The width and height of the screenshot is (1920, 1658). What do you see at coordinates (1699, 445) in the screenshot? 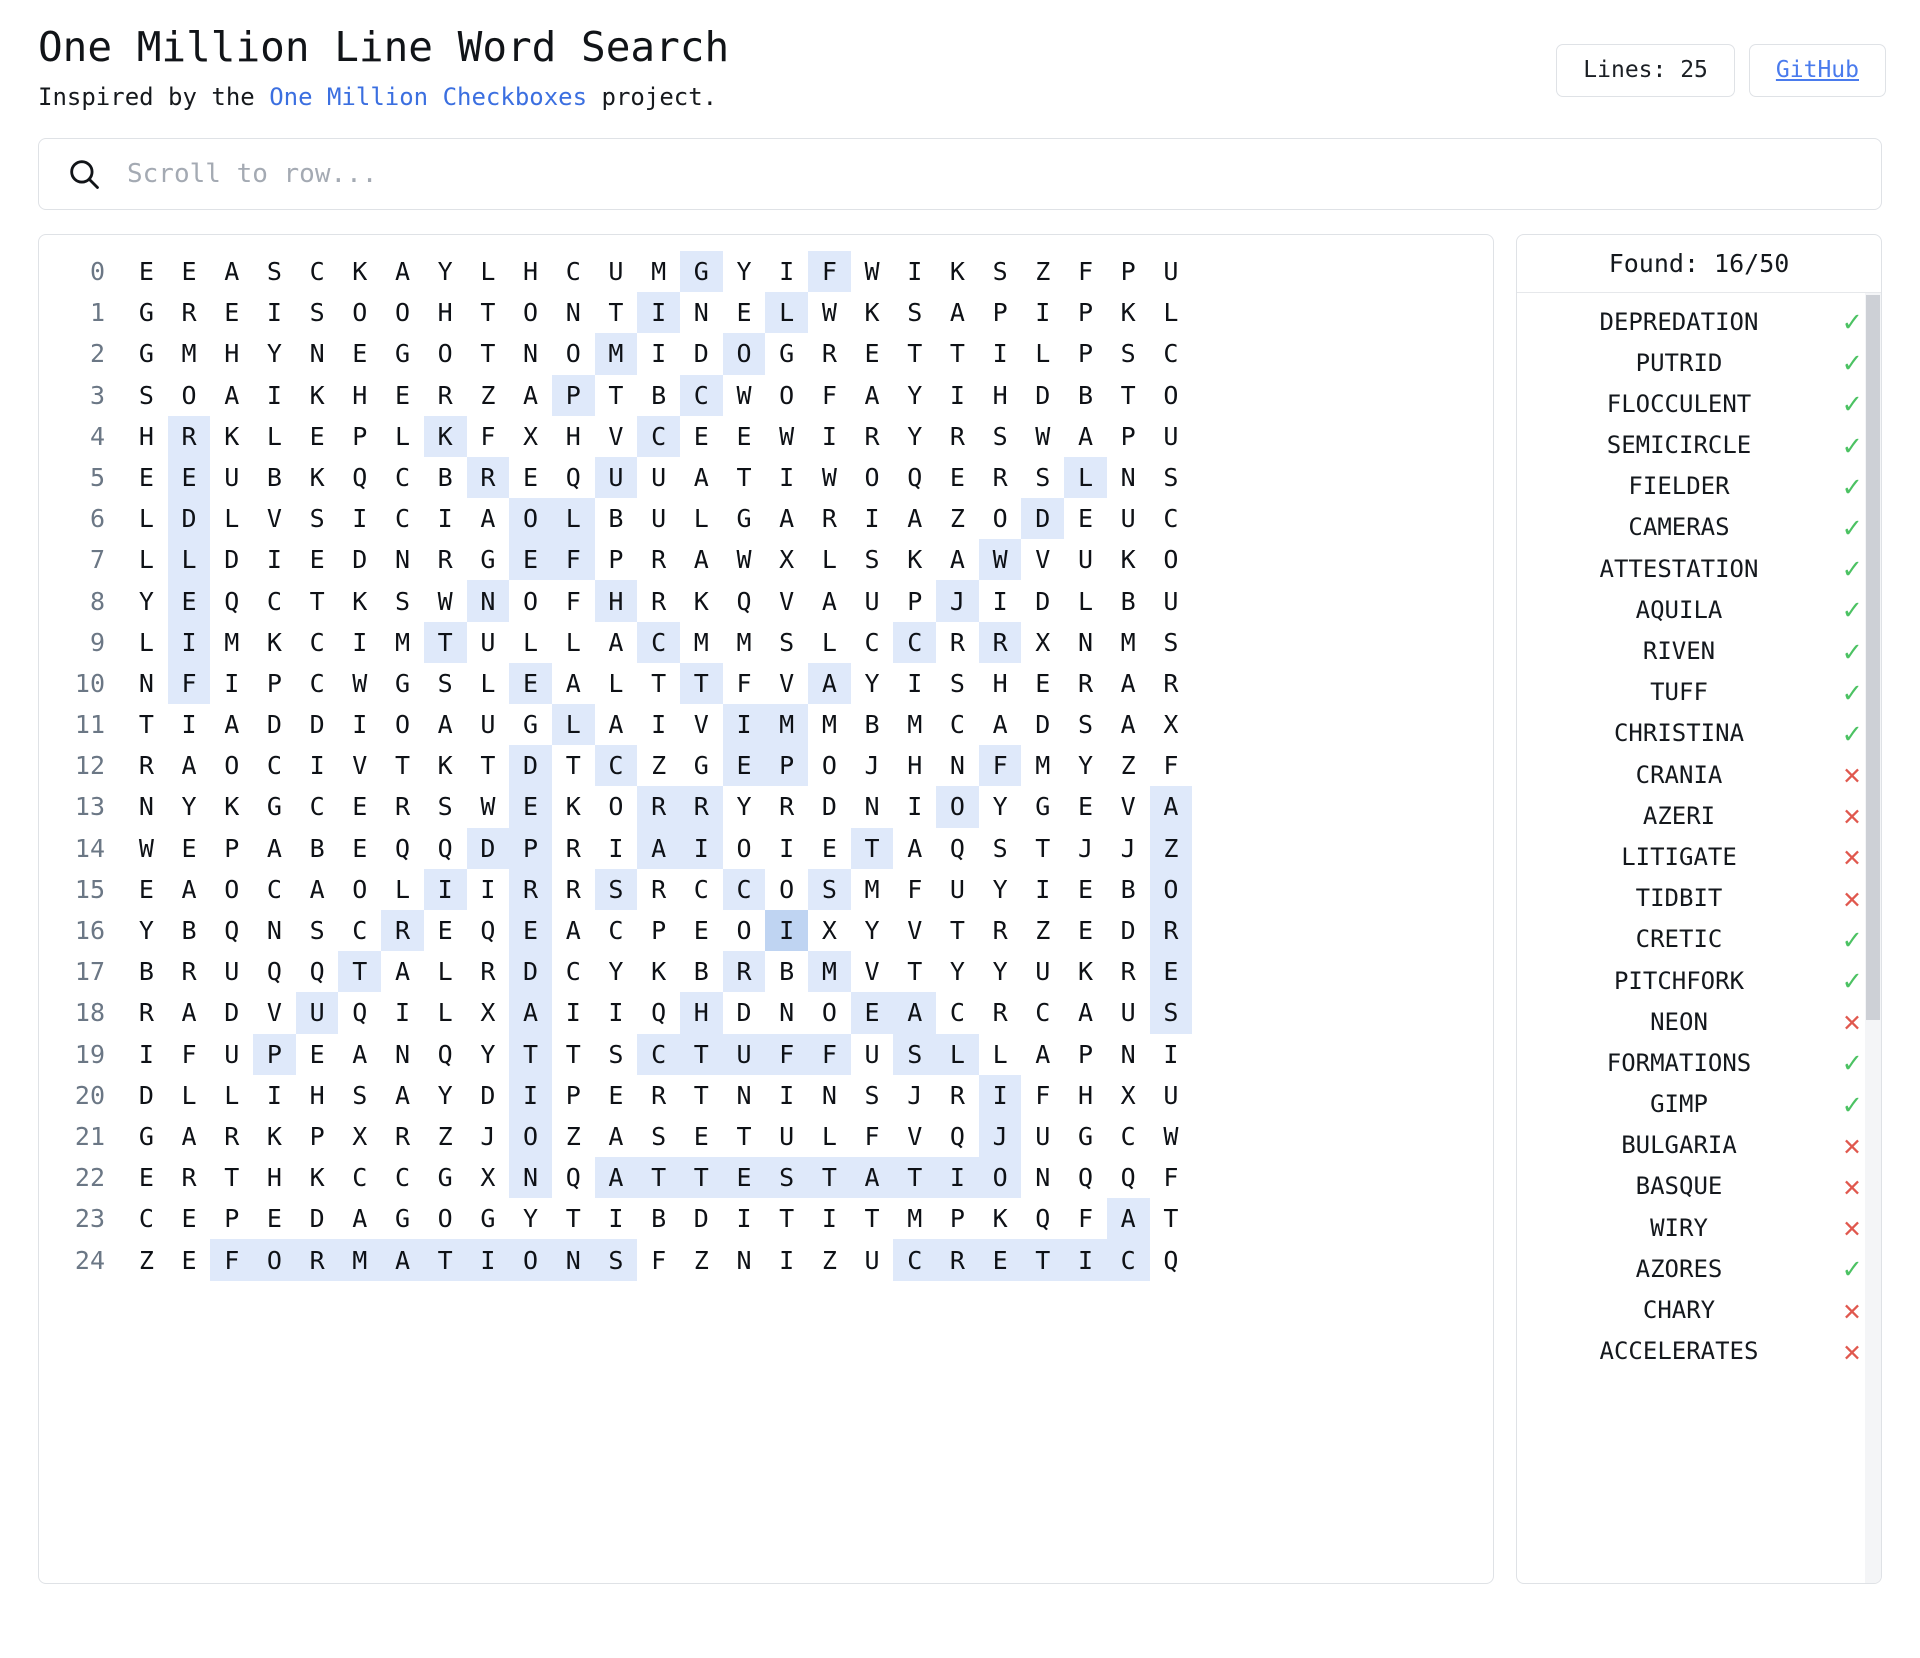
I see `word-list-item: SEMICIRCLE ✓` at bounding box center [1699, 445].